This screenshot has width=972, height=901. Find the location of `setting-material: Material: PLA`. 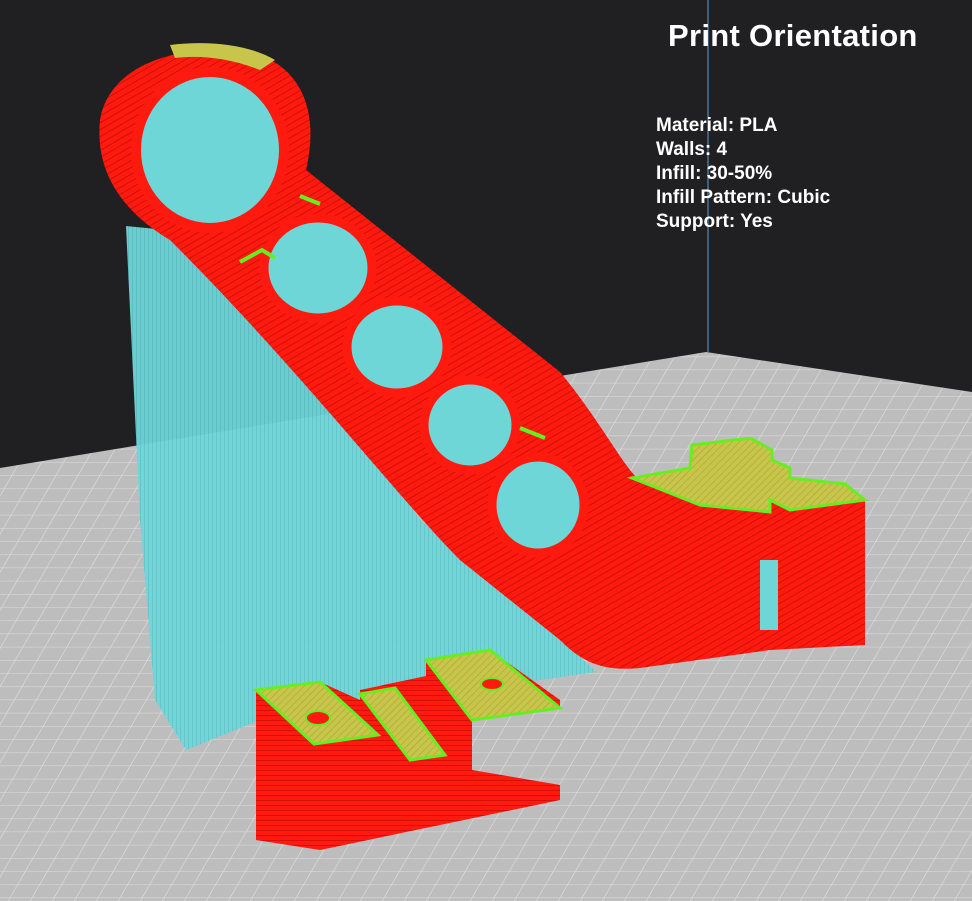

setting-material: Material: PLA is located at coordinates (717, 125).